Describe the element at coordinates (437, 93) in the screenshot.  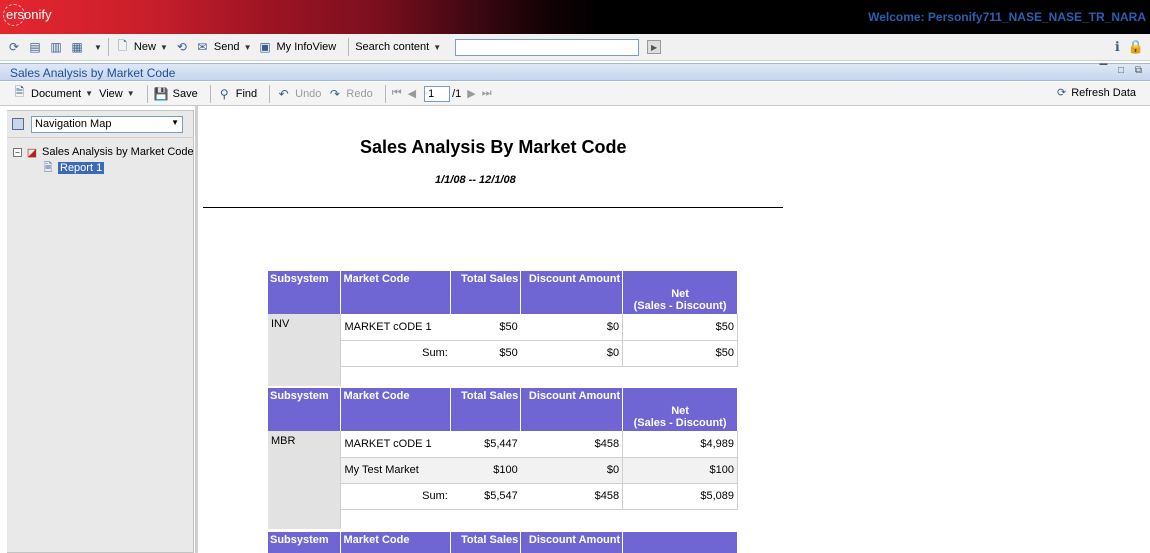
I see `page-number-input` at that location.